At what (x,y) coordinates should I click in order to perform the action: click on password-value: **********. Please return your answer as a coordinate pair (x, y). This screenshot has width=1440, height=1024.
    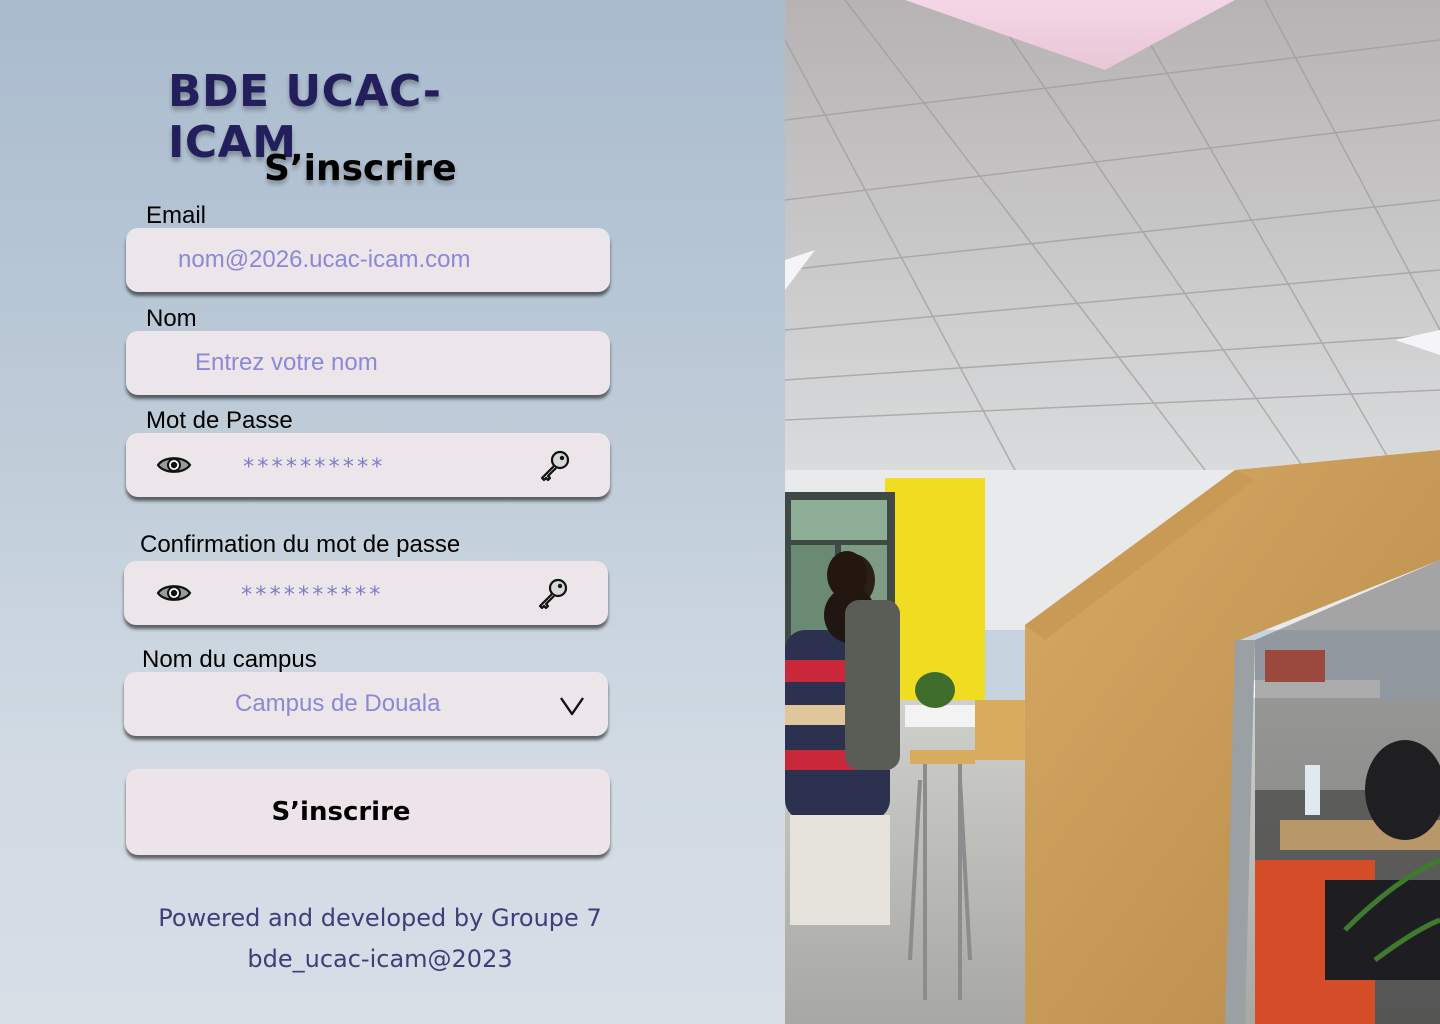
    Looking at the image, I should click on (313, 467).